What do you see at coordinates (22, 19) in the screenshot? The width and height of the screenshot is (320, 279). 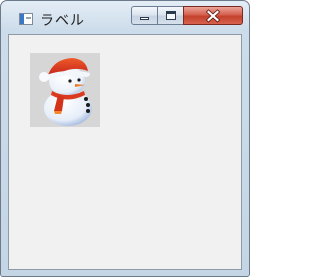 I see `app-icon-strip` at bounding box center [22, 19].